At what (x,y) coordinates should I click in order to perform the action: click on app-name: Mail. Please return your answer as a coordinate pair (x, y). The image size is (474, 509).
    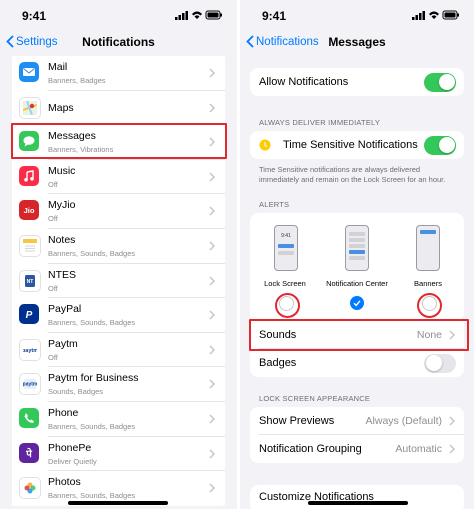
    Looking at the image, I should click on (58, 67).